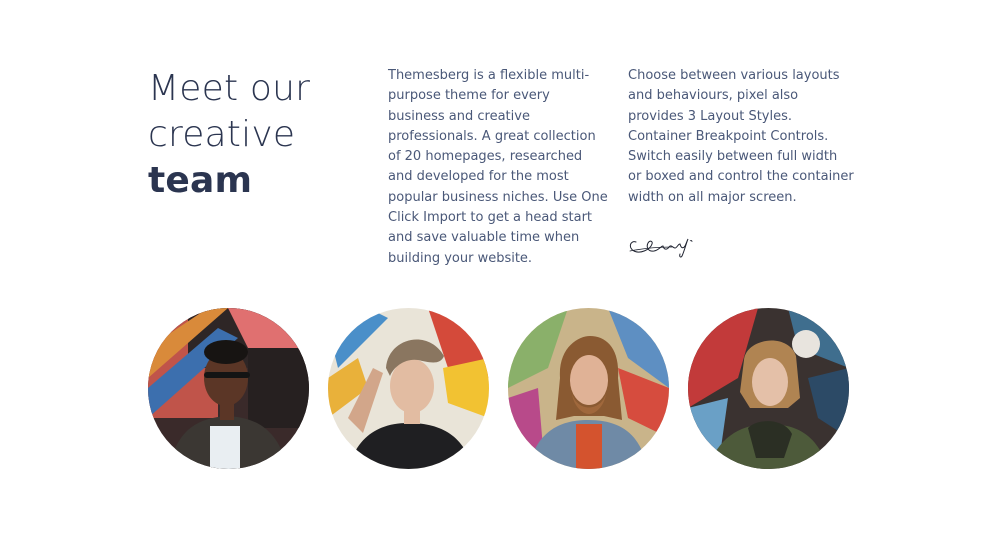 Image resolution: width=1000 pixels, height=555 pixels. What do you see at coordinates (222, 134) in the screenshot?
I see `heading-line-2: creative` at bounding box center [222, 134].